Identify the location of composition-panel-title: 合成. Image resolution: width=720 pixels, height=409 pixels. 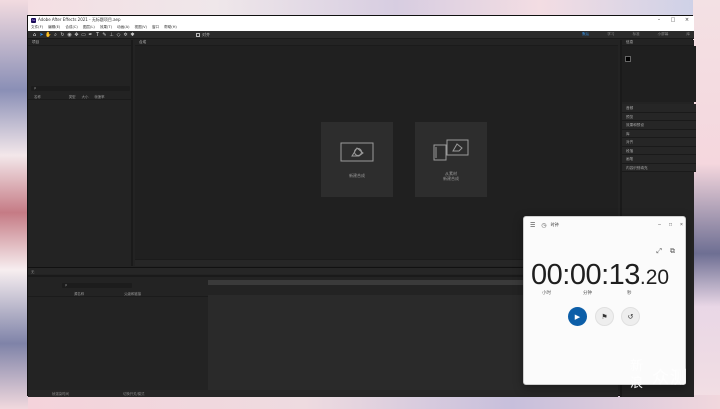
(142, 42).